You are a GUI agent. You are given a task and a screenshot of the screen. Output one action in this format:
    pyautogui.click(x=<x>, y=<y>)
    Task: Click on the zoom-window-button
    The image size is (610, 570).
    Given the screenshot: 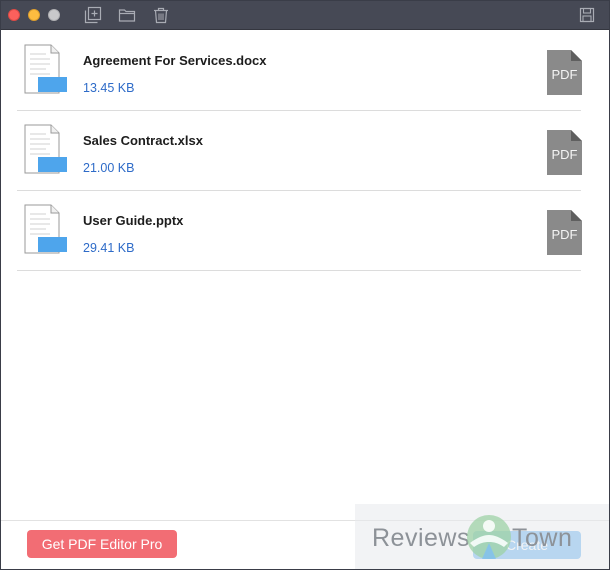 What is the action you would take?
    pyautogui.click(x=54, y=15)
    